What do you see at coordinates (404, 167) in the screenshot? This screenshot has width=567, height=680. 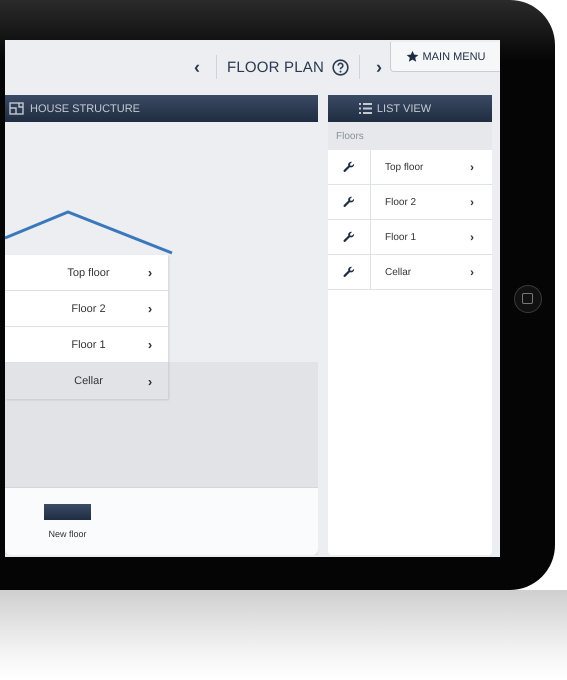 I see `floor-label: Top floor` at bounding box center [404, 167].